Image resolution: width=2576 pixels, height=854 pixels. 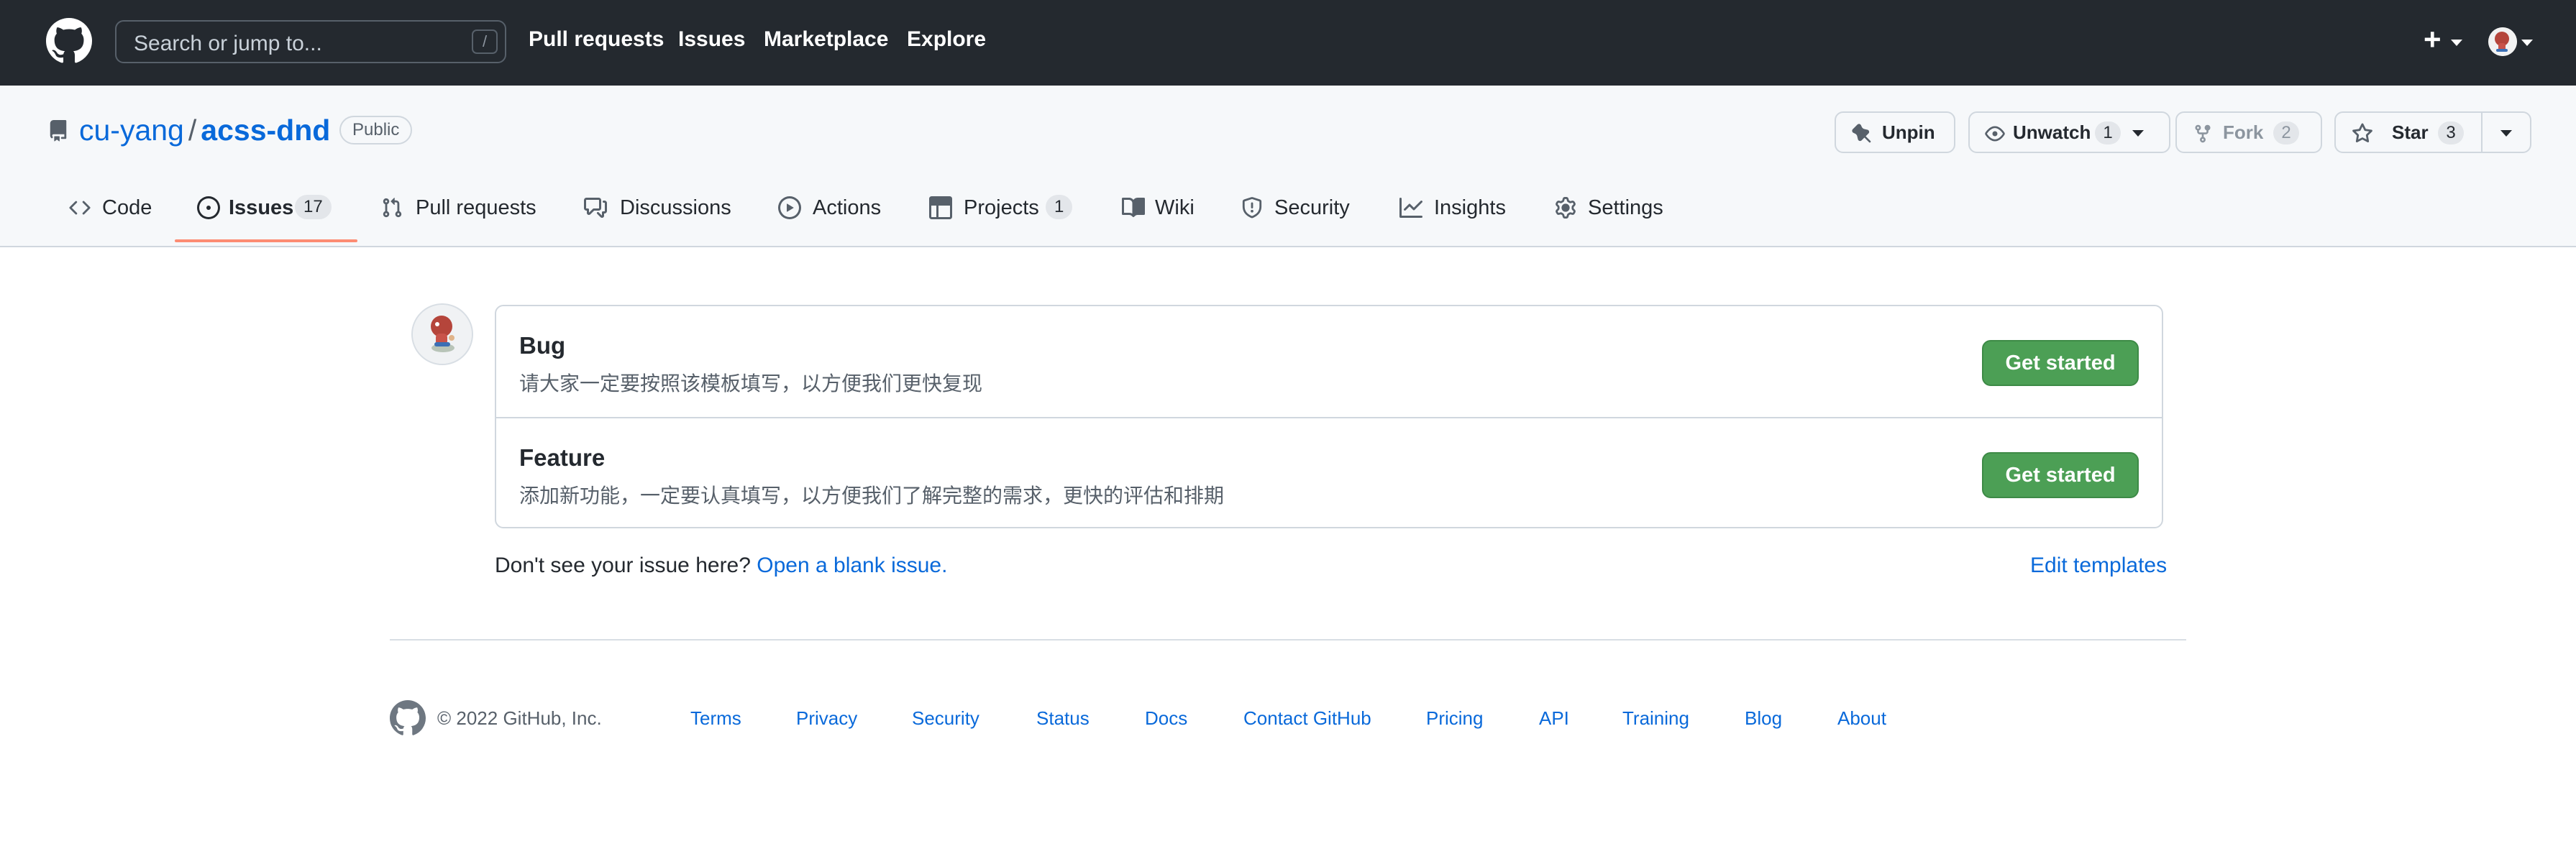 I want to click on search-input: Search or jump to... /, so click(x=310, y=41).